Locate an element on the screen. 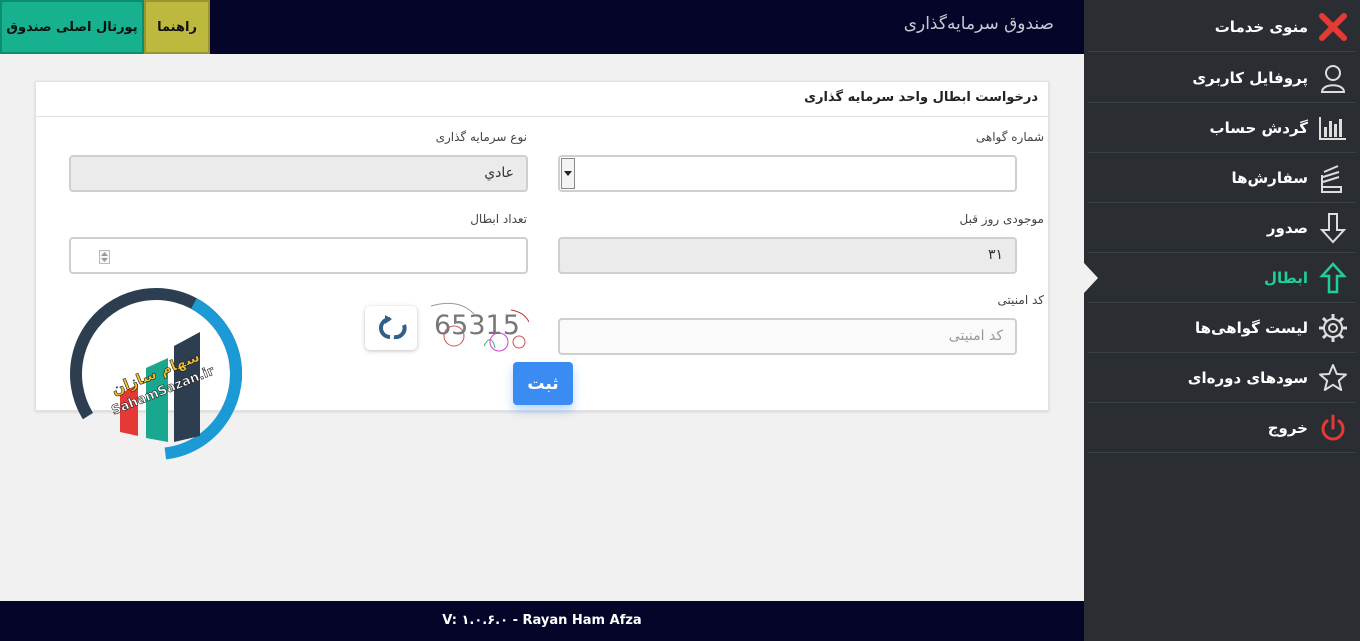 The height and width of the screenshot is (641, 1360). sidebar-item-label: صدور is located at coordinates (1287, 227).